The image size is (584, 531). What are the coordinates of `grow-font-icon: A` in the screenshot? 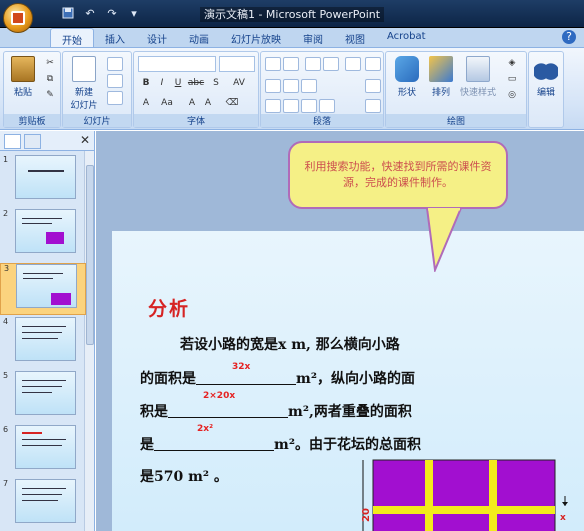 It's located at (192, 103).